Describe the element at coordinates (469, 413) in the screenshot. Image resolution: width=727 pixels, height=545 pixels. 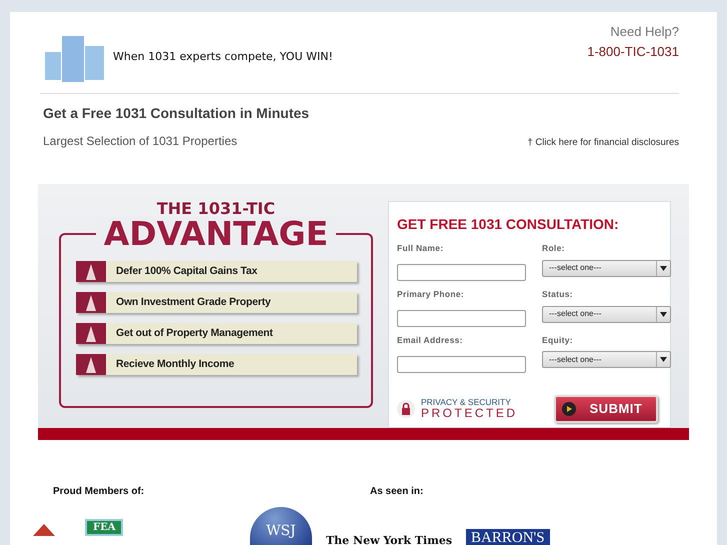
I see `protected-text: PROTECTED` at that location.